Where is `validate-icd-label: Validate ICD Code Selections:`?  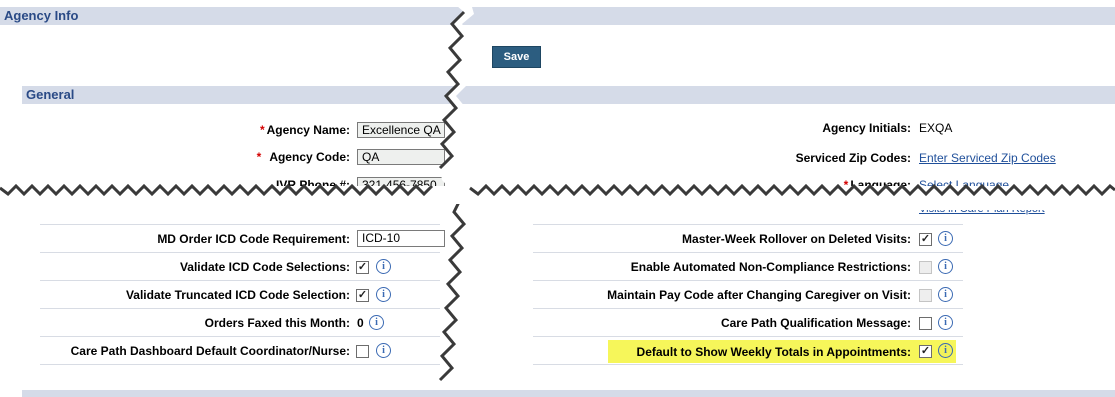
validate-icd-label: Validate ICD Code Selections: is located at coordinates (264, 267).